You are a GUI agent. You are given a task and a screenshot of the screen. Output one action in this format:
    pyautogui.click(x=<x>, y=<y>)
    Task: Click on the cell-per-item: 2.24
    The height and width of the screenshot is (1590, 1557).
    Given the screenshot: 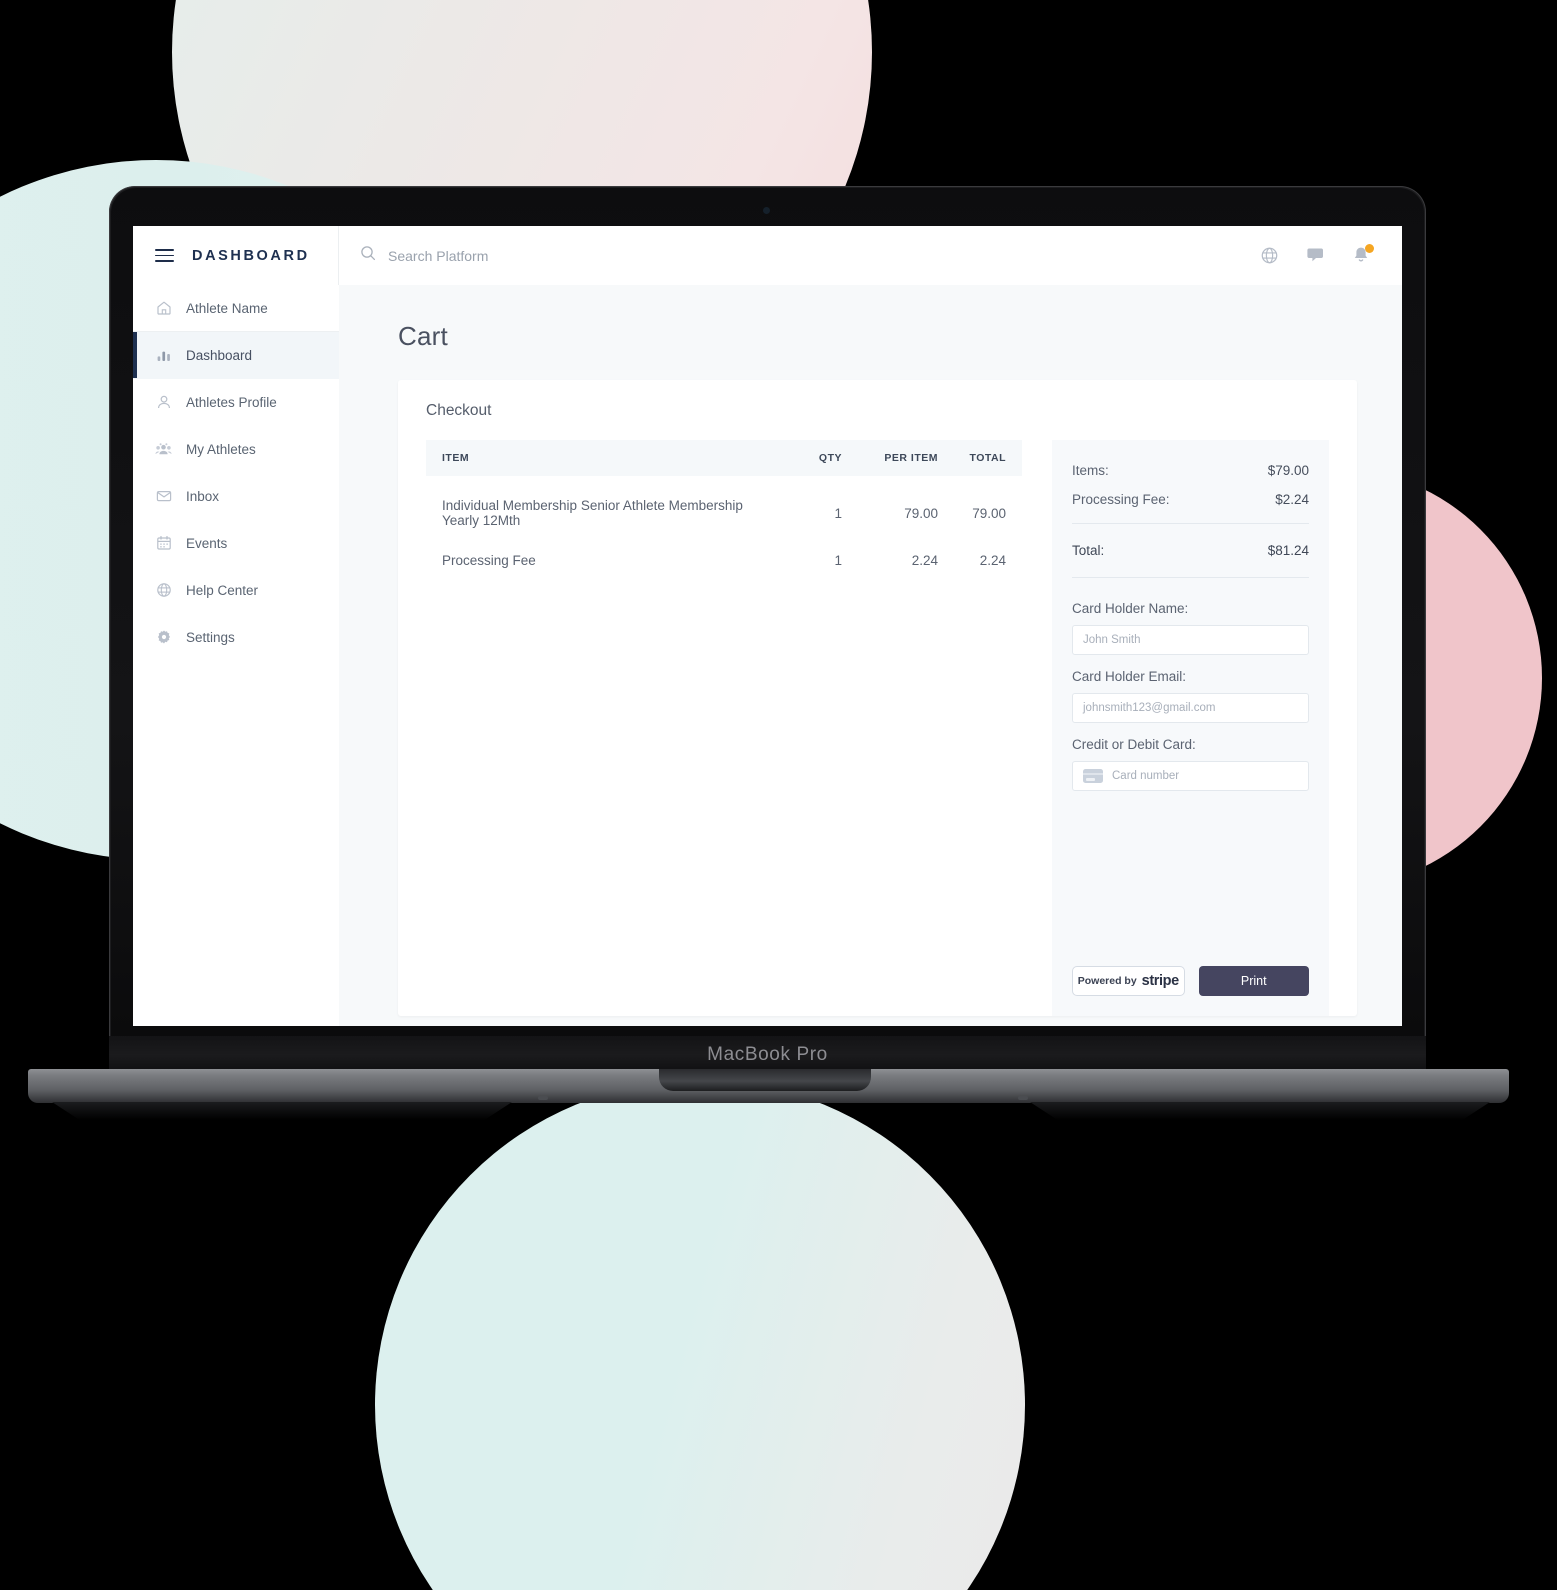 What is the action you would take?
    pyautogui.click(x=924, y=560)
    